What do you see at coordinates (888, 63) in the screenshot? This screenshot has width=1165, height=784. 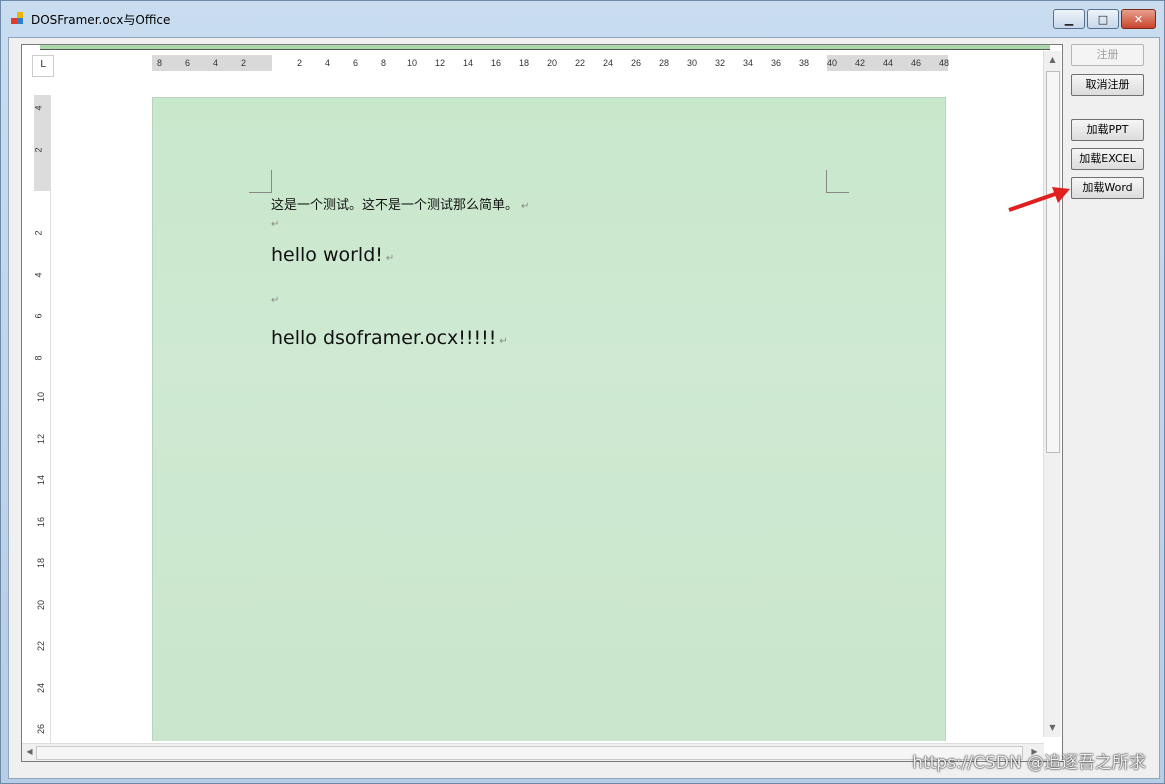 I see `ruler-tick: 44` at bounding box center [888, 63].